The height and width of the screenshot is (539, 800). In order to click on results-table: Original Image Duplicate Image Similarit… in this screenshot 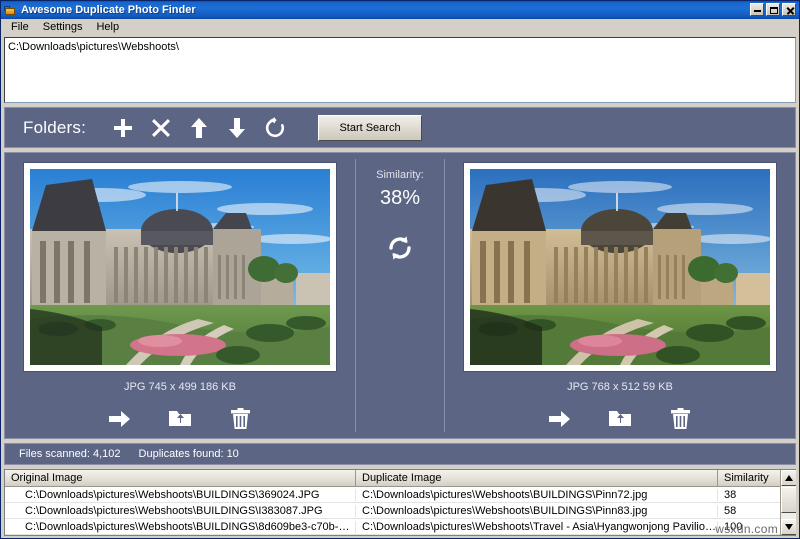, I will do `click(400, 502)`.